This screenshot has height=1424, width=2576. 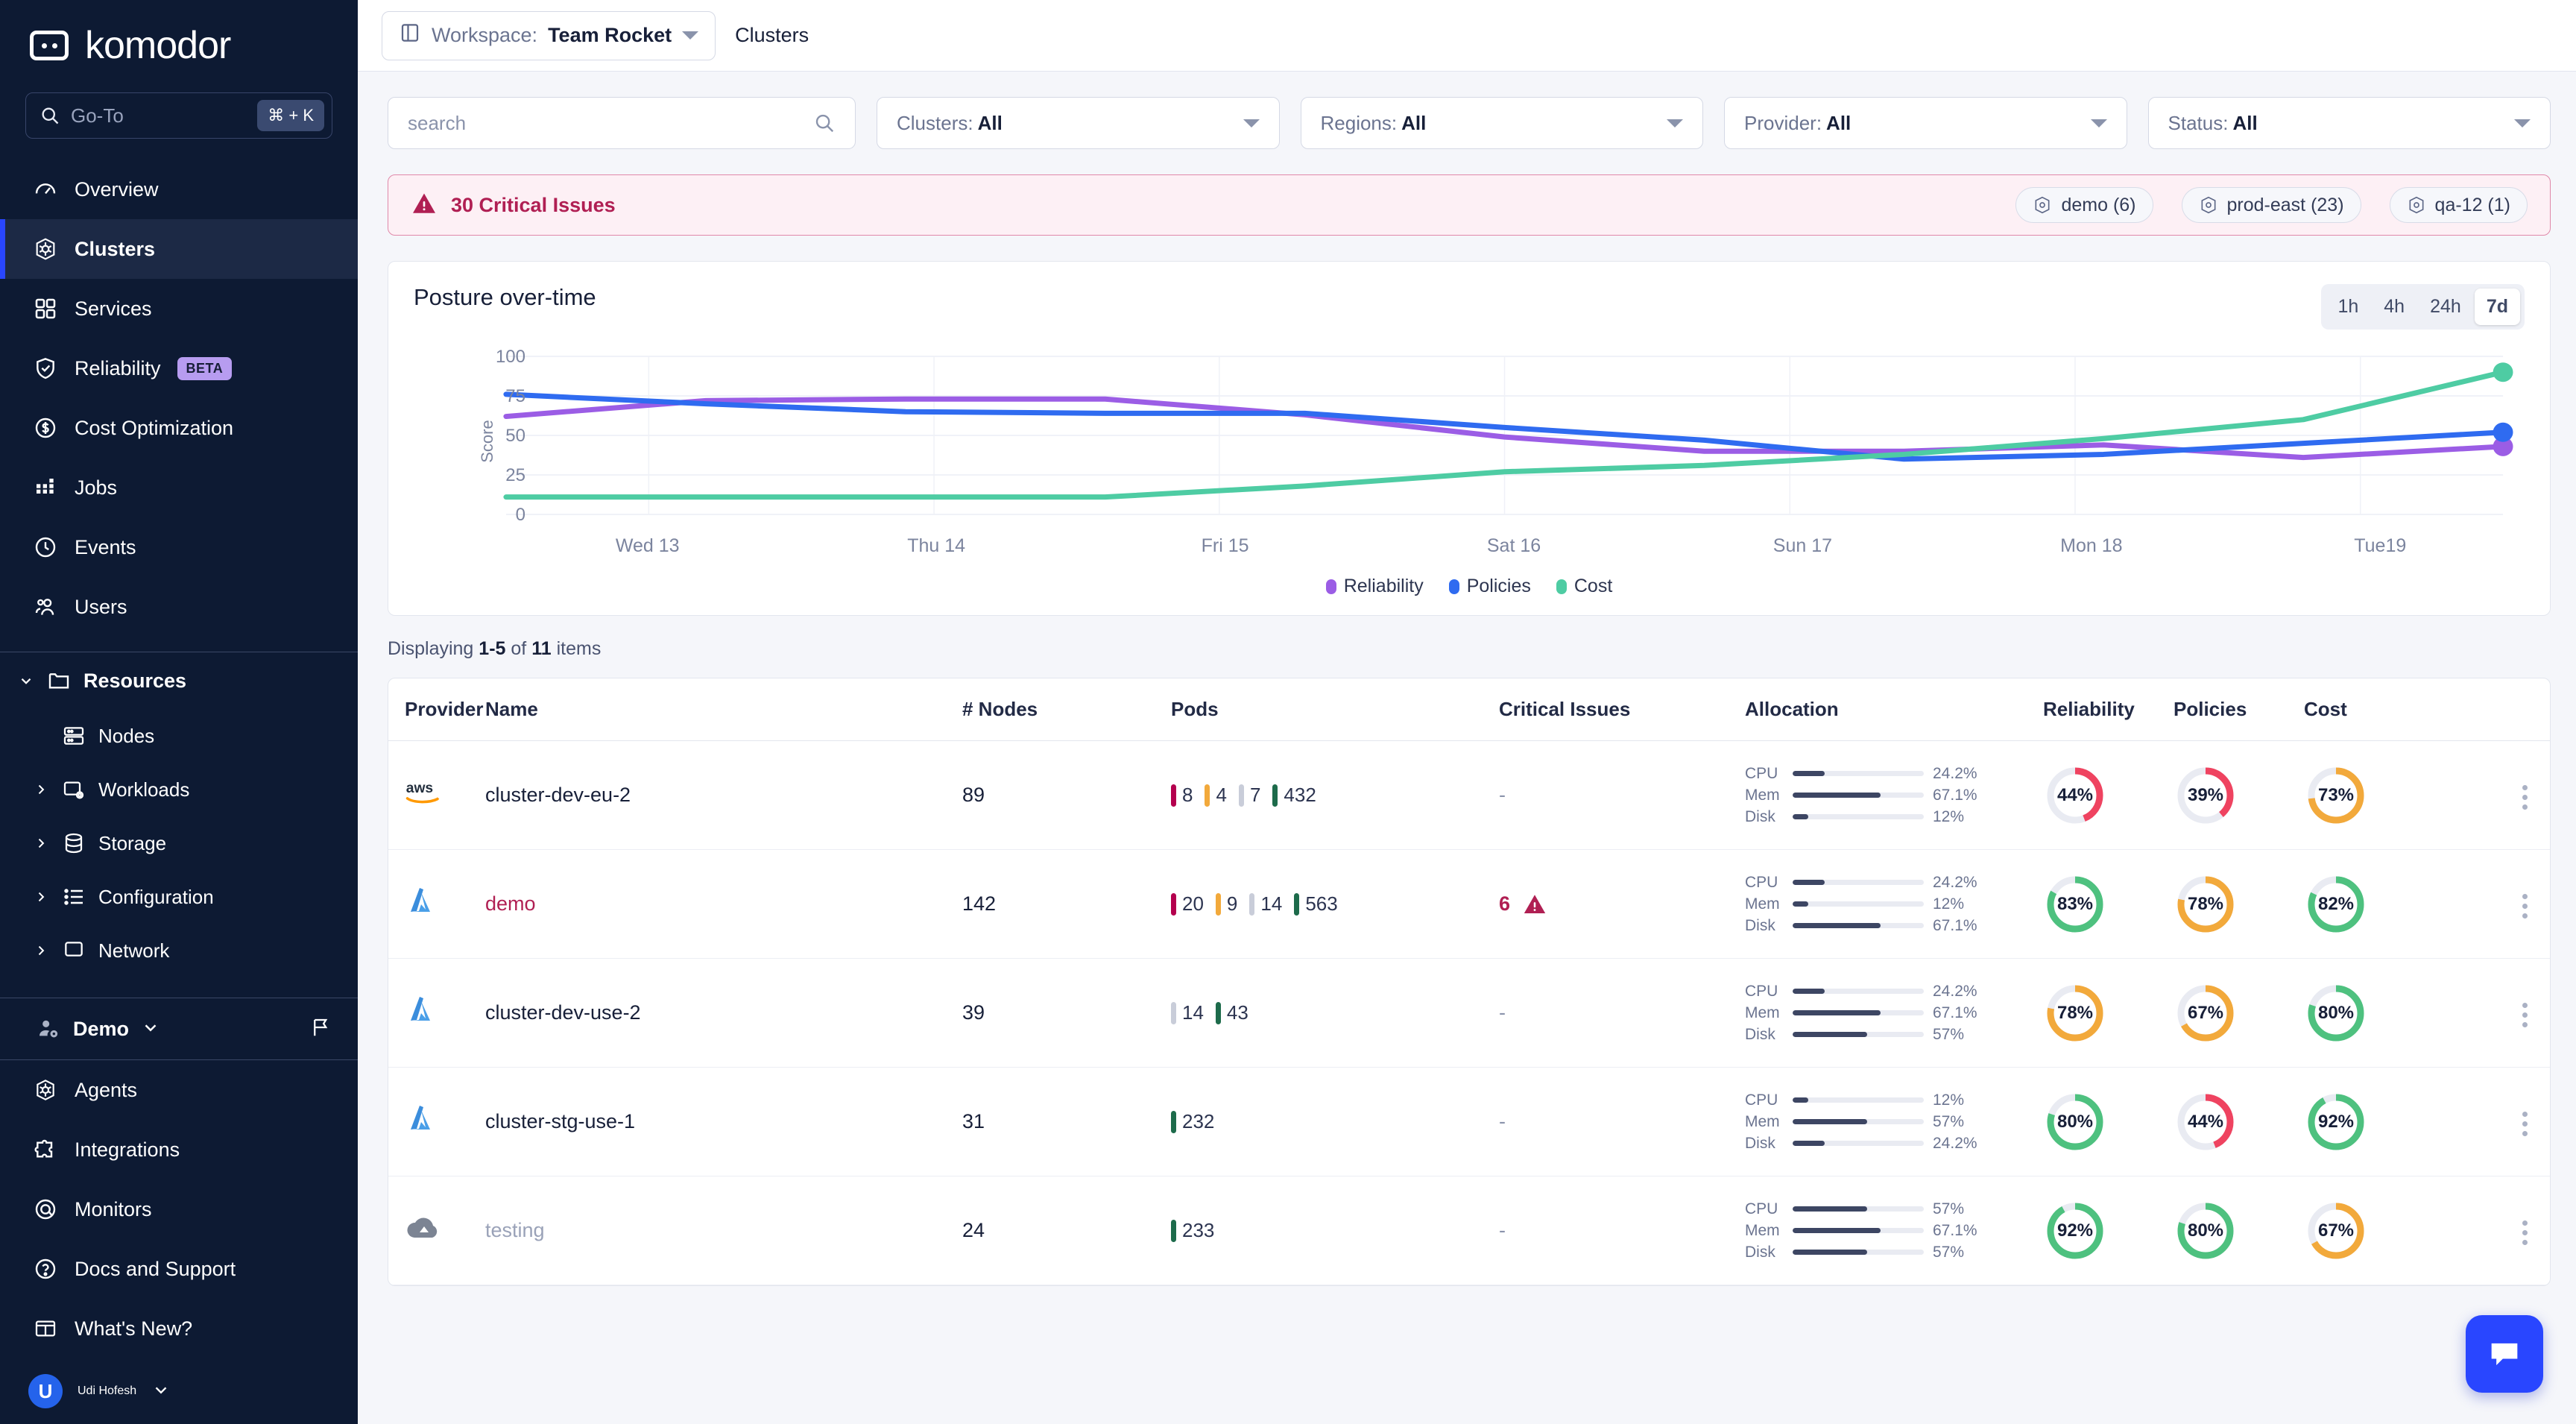 I want to click on more-vertical-icon, so click(x=2525, y=1015).